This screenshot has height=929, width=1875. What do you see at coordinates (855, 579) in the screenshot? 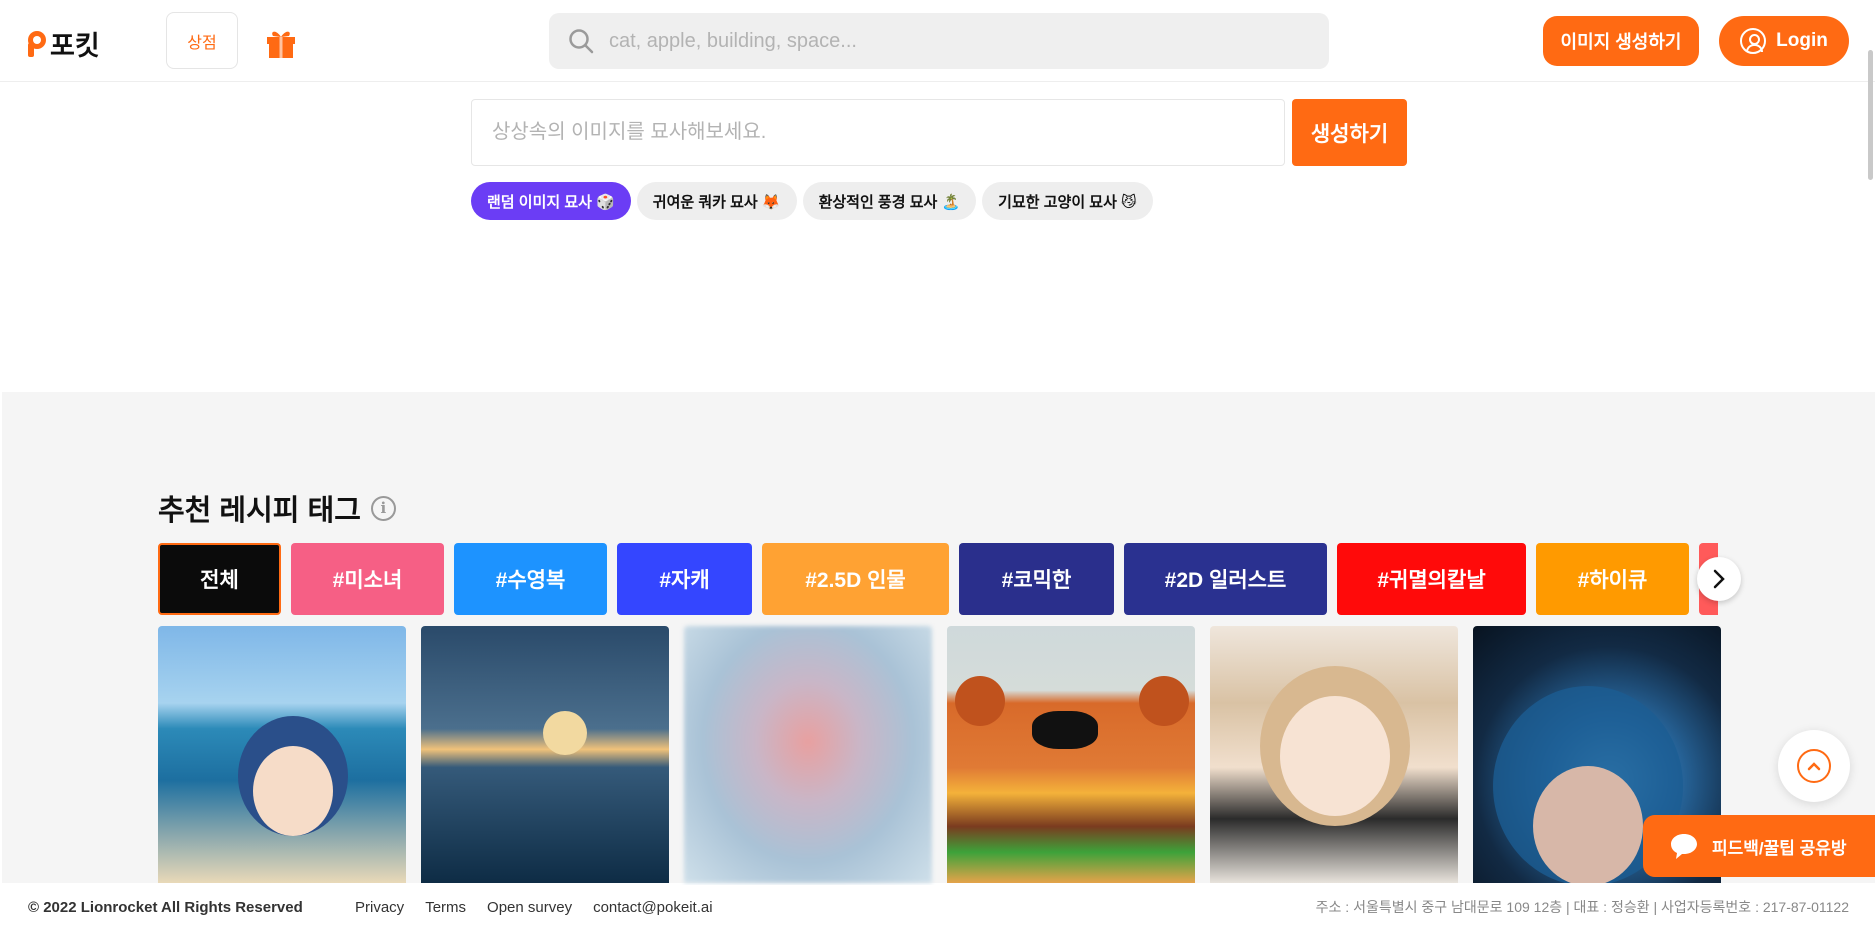
I see `tag-item: #2.5D 인물` at bounding box center [855, 579].